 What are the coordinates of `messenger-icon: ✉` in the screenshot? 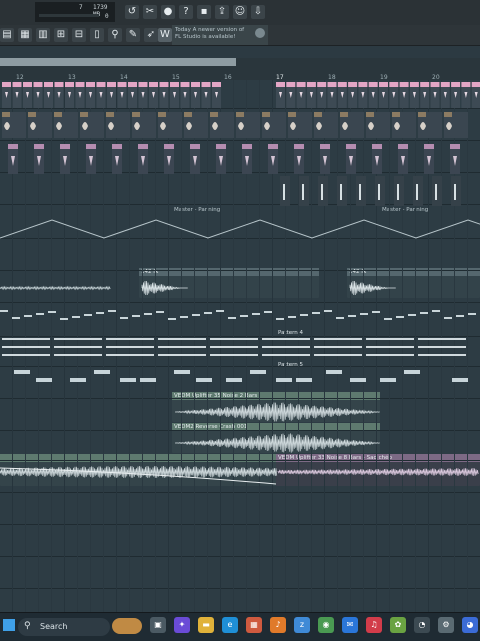 It's located at (350, 625).